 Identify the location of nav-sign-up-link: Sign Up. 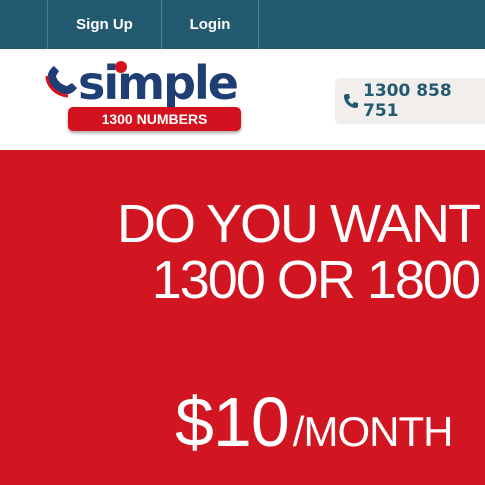
(104, 24).